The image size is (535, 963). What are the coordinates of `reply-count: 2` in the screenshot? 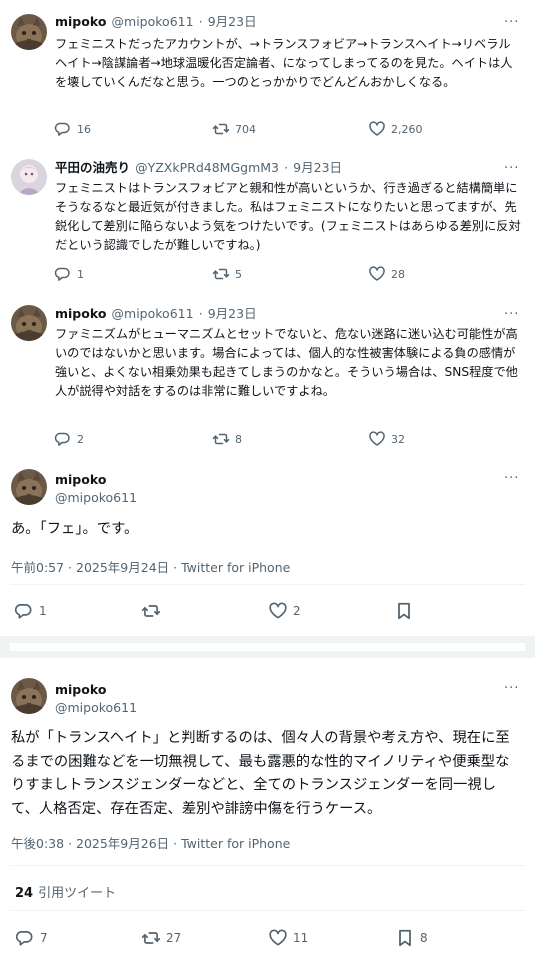 It's located at (80, 439).